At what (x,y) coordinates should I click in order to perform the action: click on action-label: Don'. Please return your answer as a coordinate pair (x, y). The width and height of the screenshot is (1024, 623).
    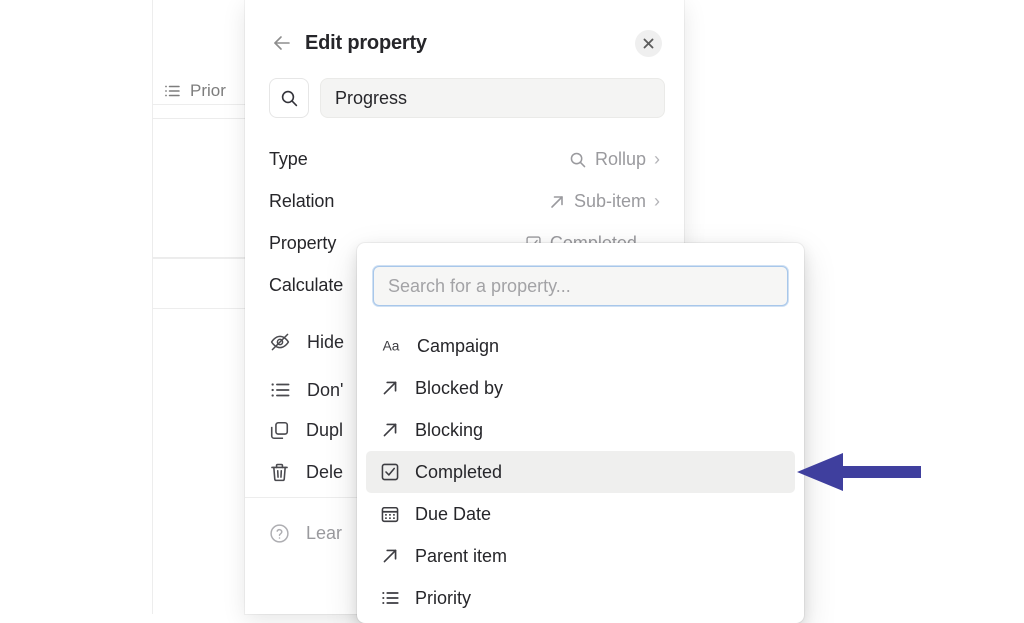
    Looking at the image, I should click on (325, 390).